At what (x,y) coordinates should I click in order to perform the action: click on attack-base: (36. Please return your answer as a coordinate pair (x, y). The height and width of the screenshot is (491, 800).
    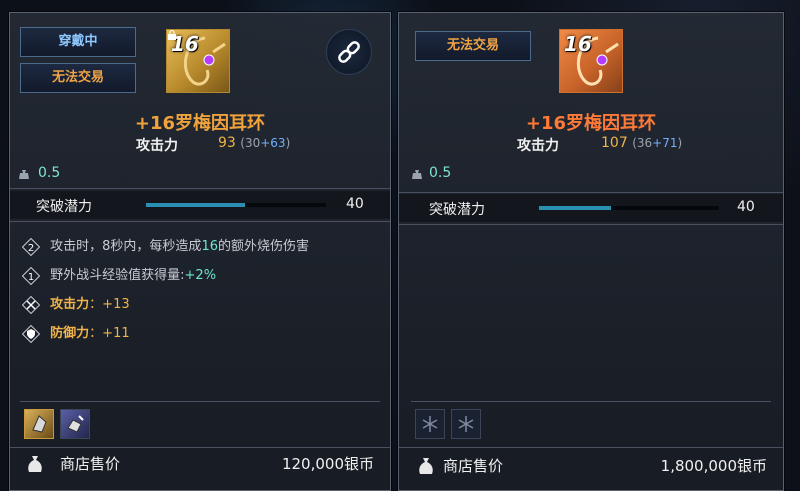
    Looking at the image, I should click on (642, 143).